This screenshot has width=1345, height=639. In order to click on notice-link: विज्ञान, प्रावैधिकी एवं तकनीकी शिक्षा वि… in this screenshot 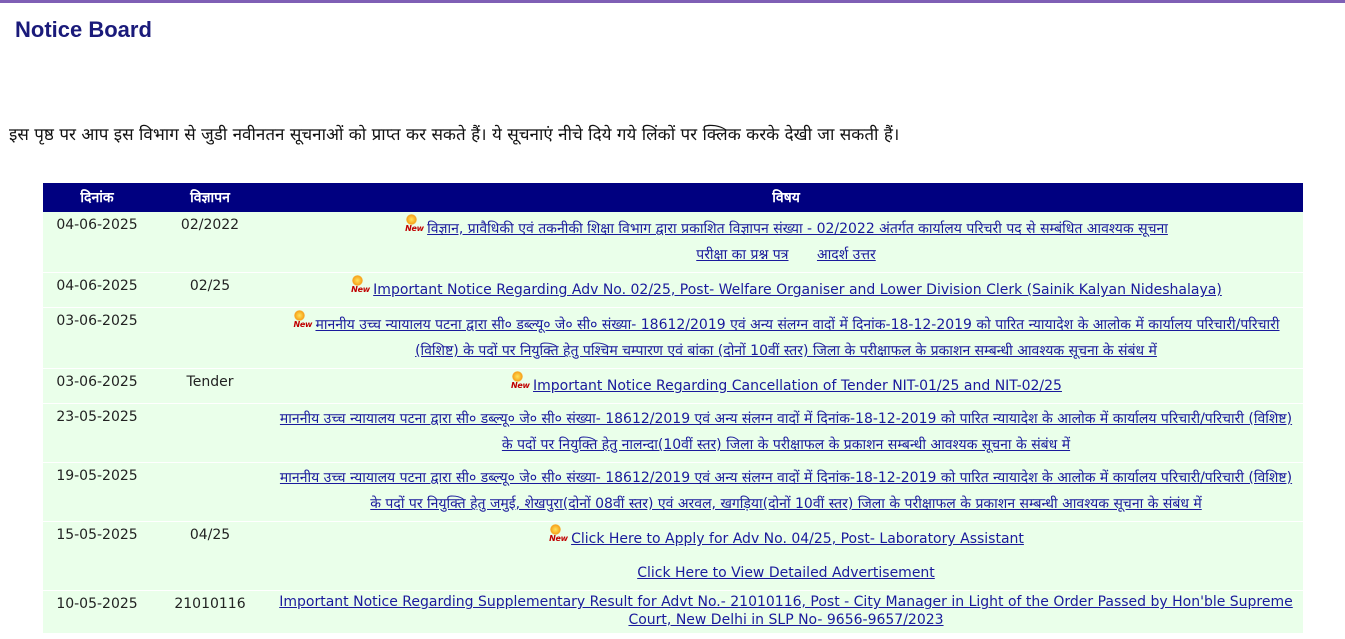, I will do `click(797, 229)`.